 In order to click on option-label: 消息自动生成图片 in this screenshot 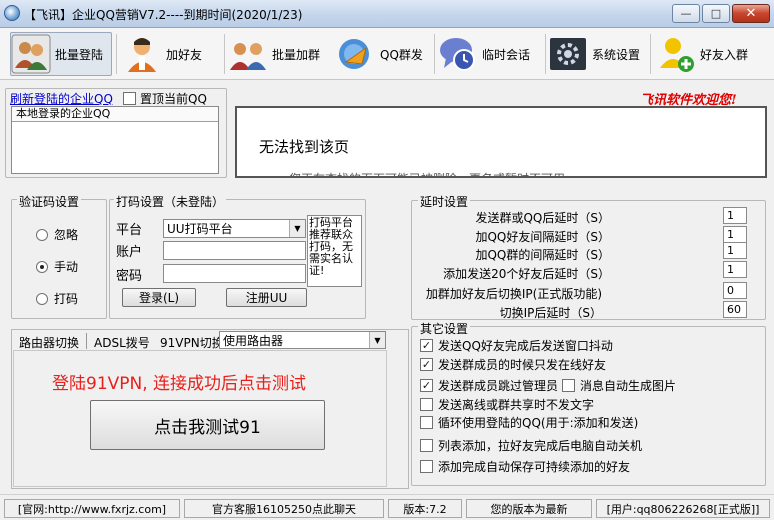, I will do `click(628, 386)`.